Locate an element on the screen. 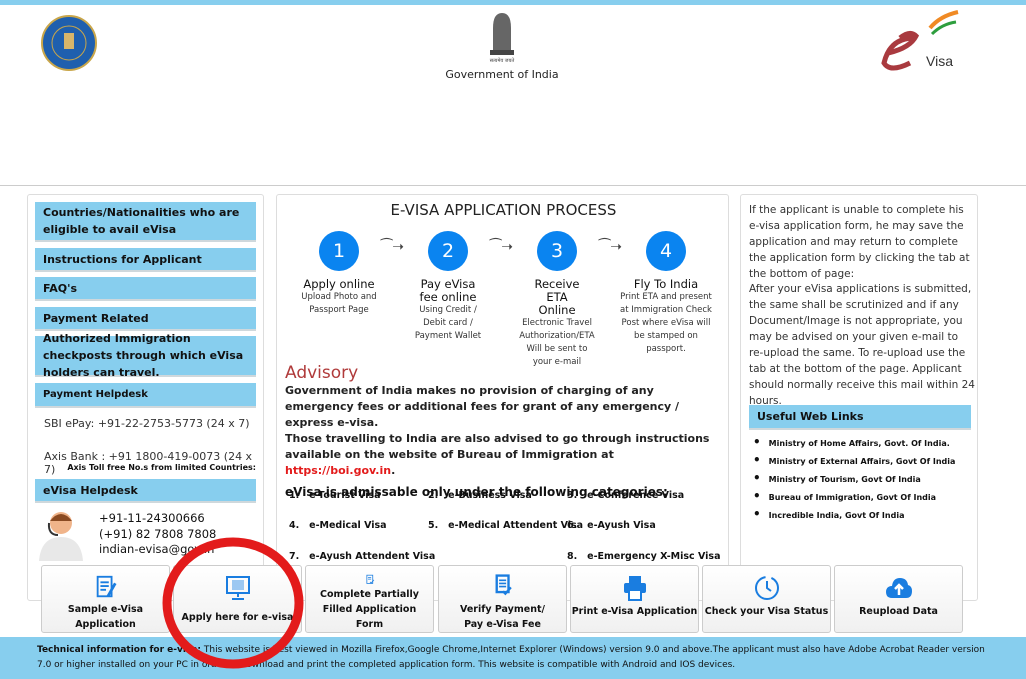 The image size is (1026, 679). helpdesk-phone-2: (+91) 82 7808 7808 is located at coordinates (158, 533).